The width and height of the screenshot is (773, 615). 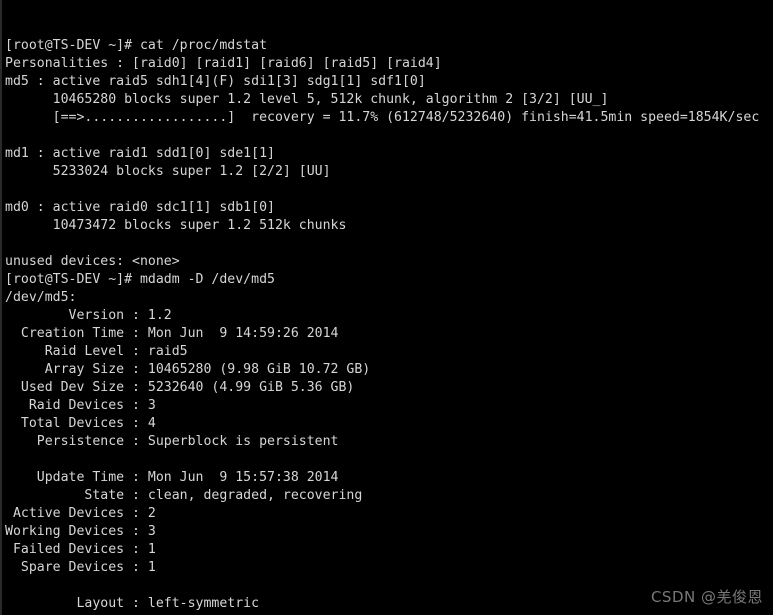 I want to click on terminal-line: Raid Devices : 3, so click(x=80, y=405).